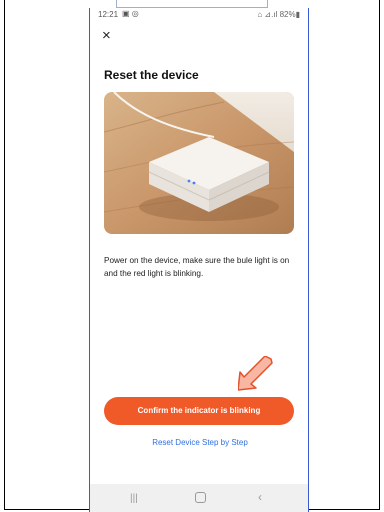  I want to click on recents-icon: |||, so click(134, 498).